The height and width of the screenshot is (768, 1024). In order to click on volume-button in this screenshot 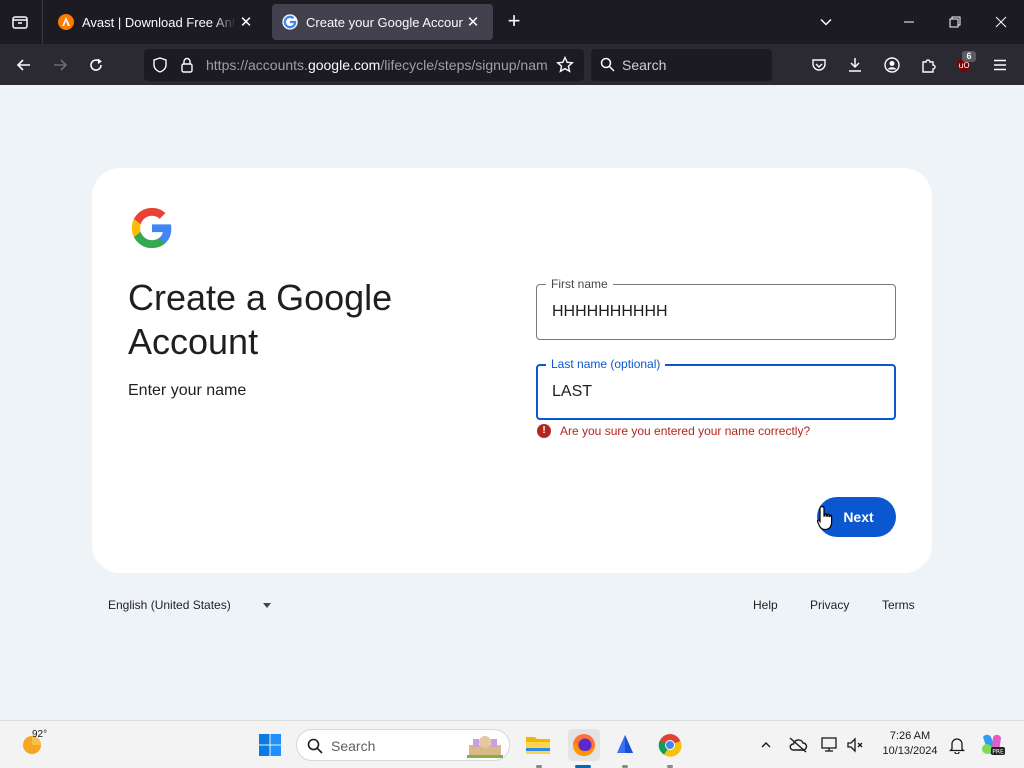, I will do `click(855, 745)`.